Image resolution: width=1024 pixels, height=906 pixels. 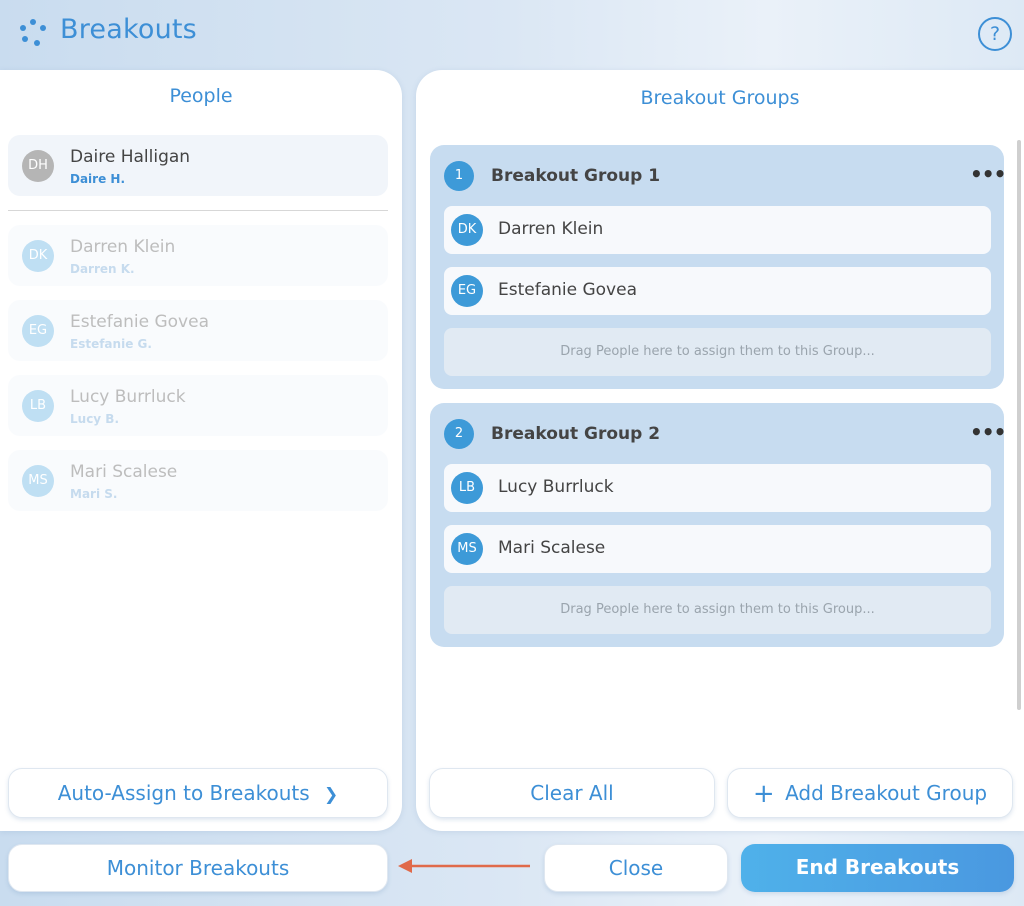 I want to click on group-title: Breakout Group 1, so click(x=576, y=176).